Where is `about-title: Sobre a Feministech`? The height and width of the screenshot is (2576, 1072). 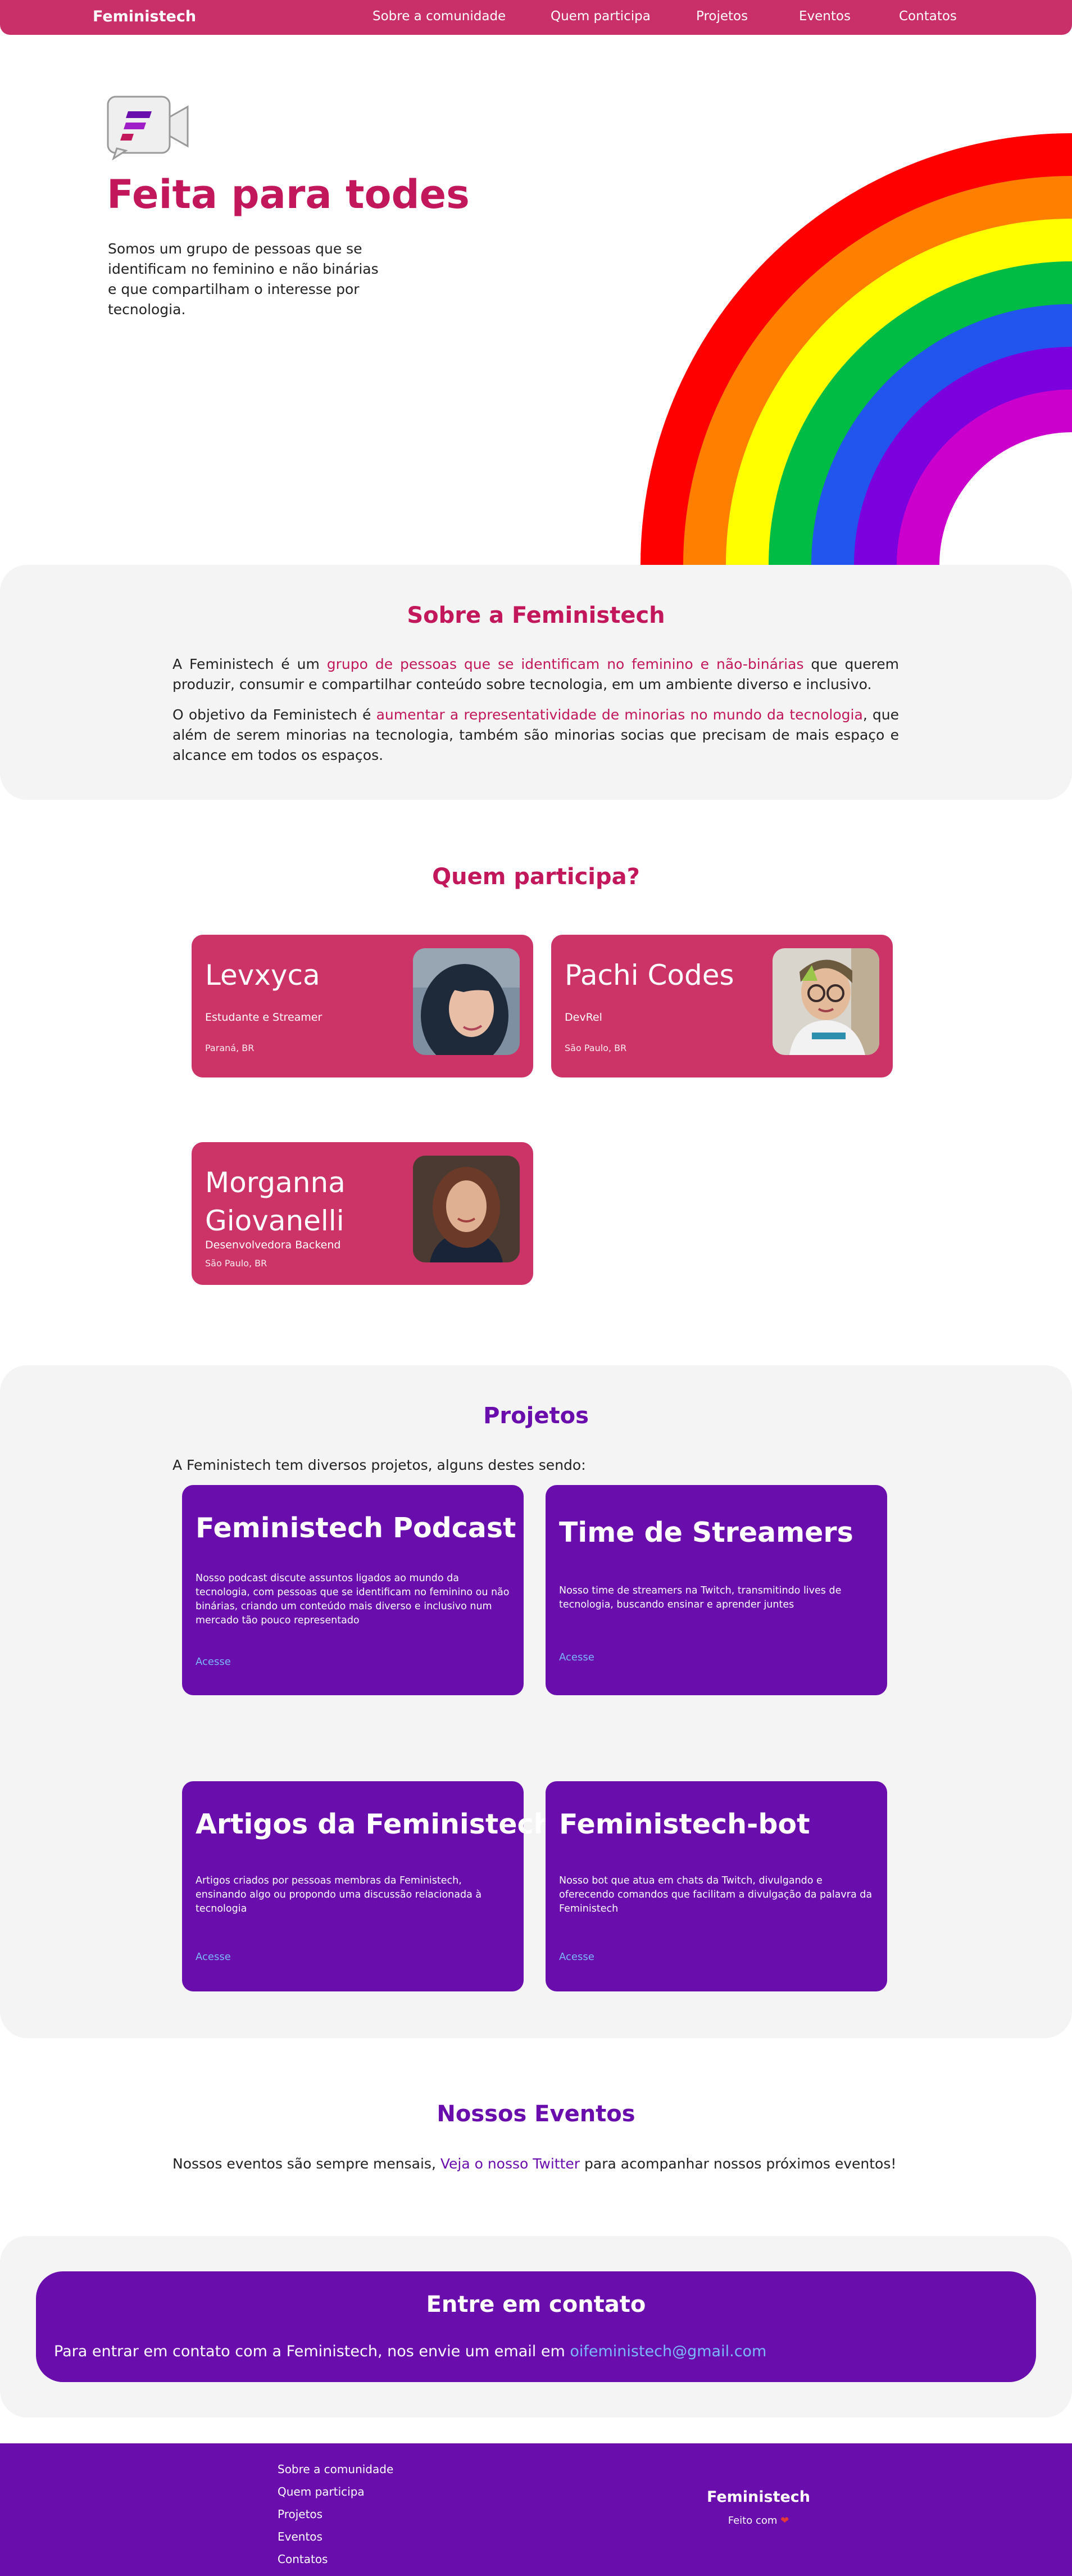 about-title: Sobre a Feministech is located at coordinates (536, 615).